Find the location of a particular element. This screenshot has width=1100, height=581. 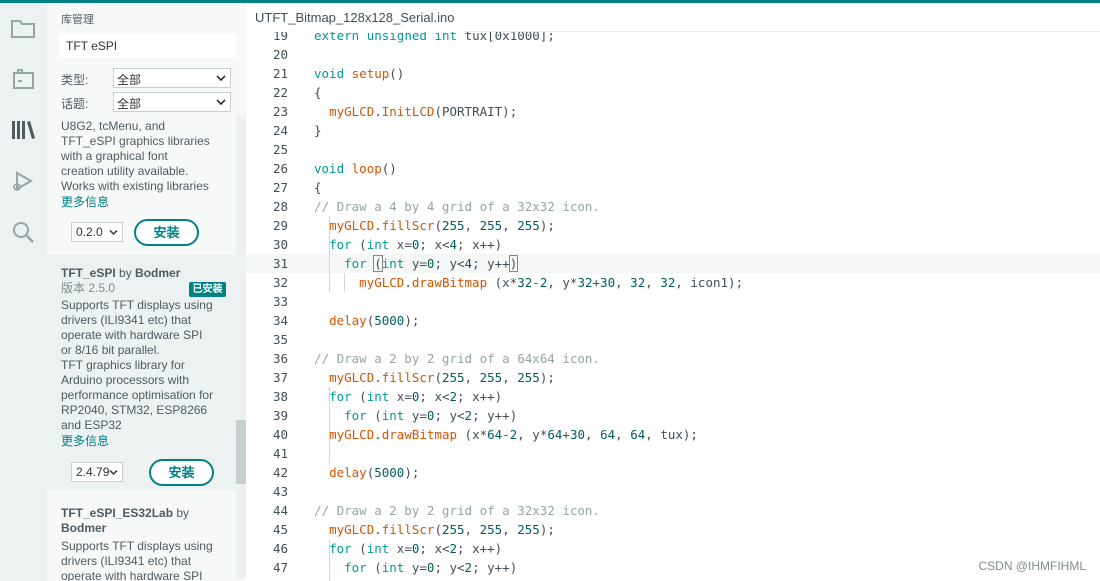

code-line: 34 delay(5000); is located at coordinates (673, 320).